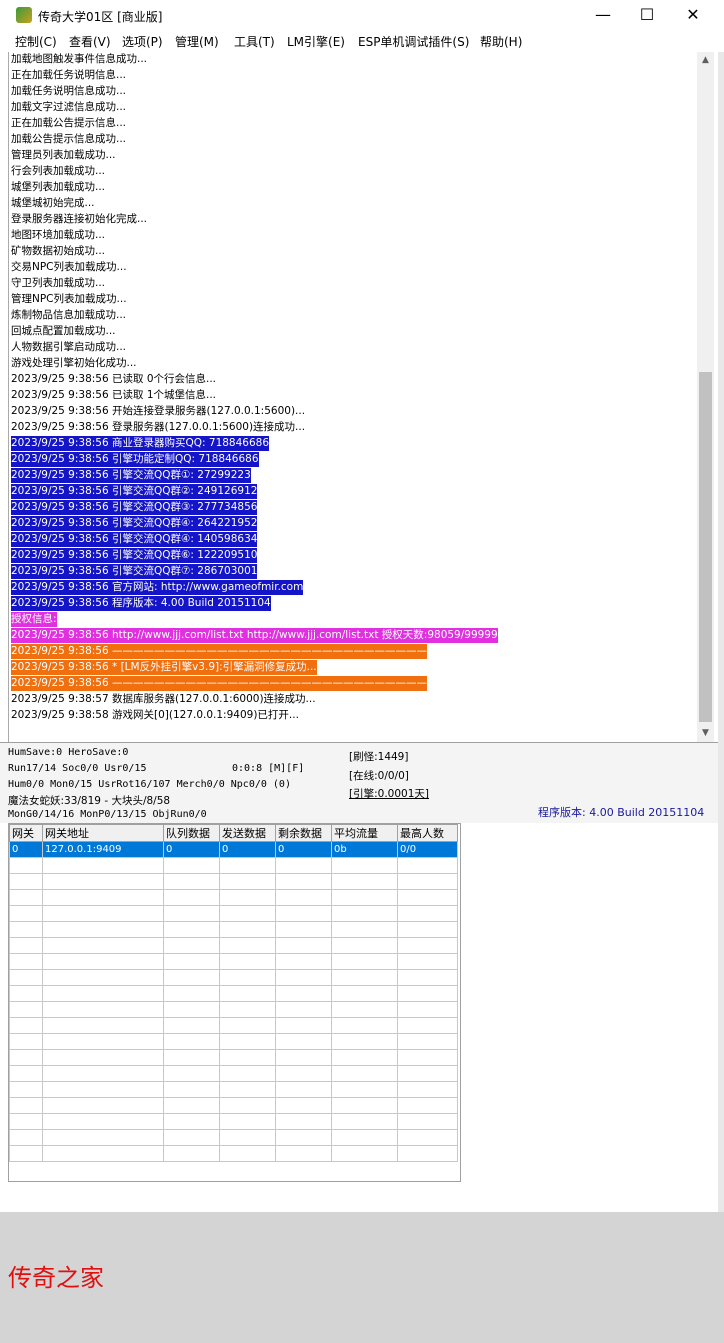 The width and height of the screenshot is (724, 1343). I want to click on scroll-thumb, so click(705, 547).